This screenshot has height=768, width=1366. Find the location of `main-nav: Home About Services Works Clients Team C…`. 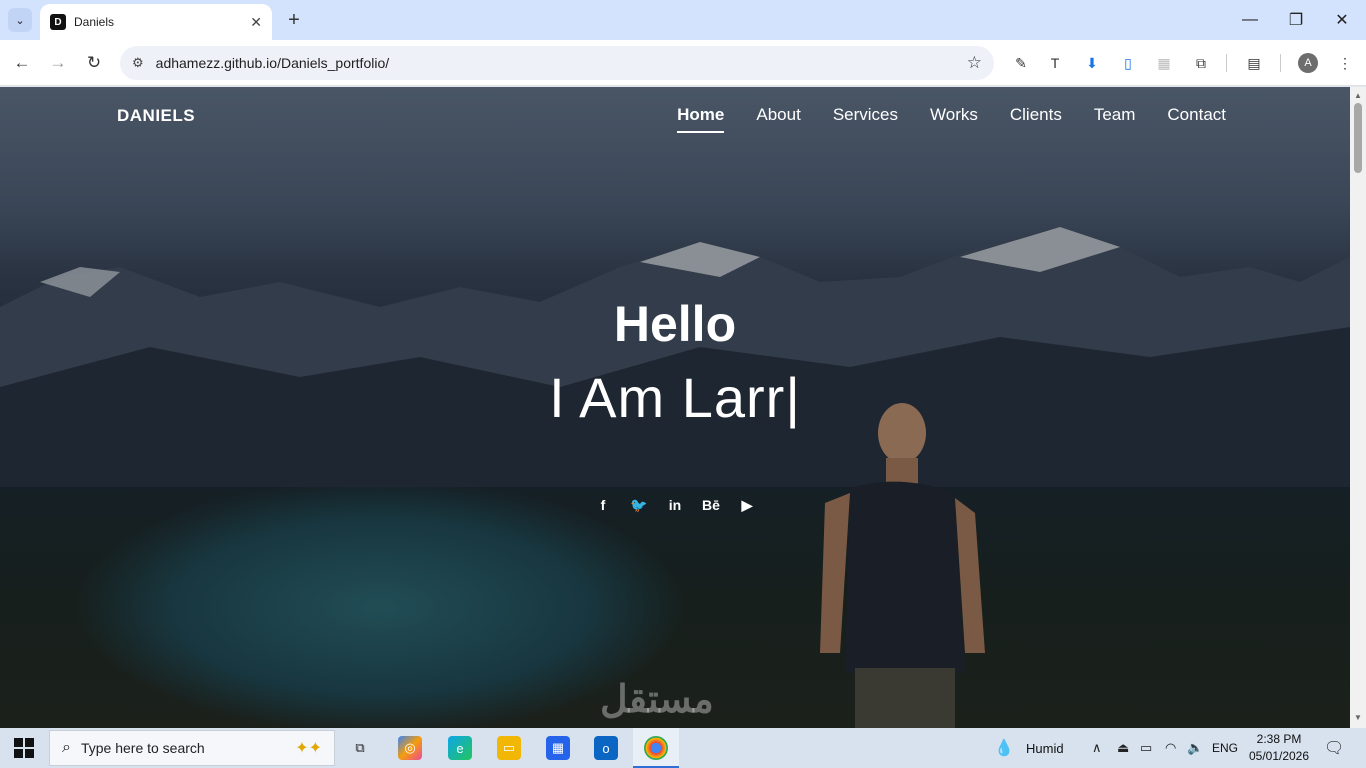

main-nav: Home About Services Works Clients Team C… is located at coordinates (951, 119).